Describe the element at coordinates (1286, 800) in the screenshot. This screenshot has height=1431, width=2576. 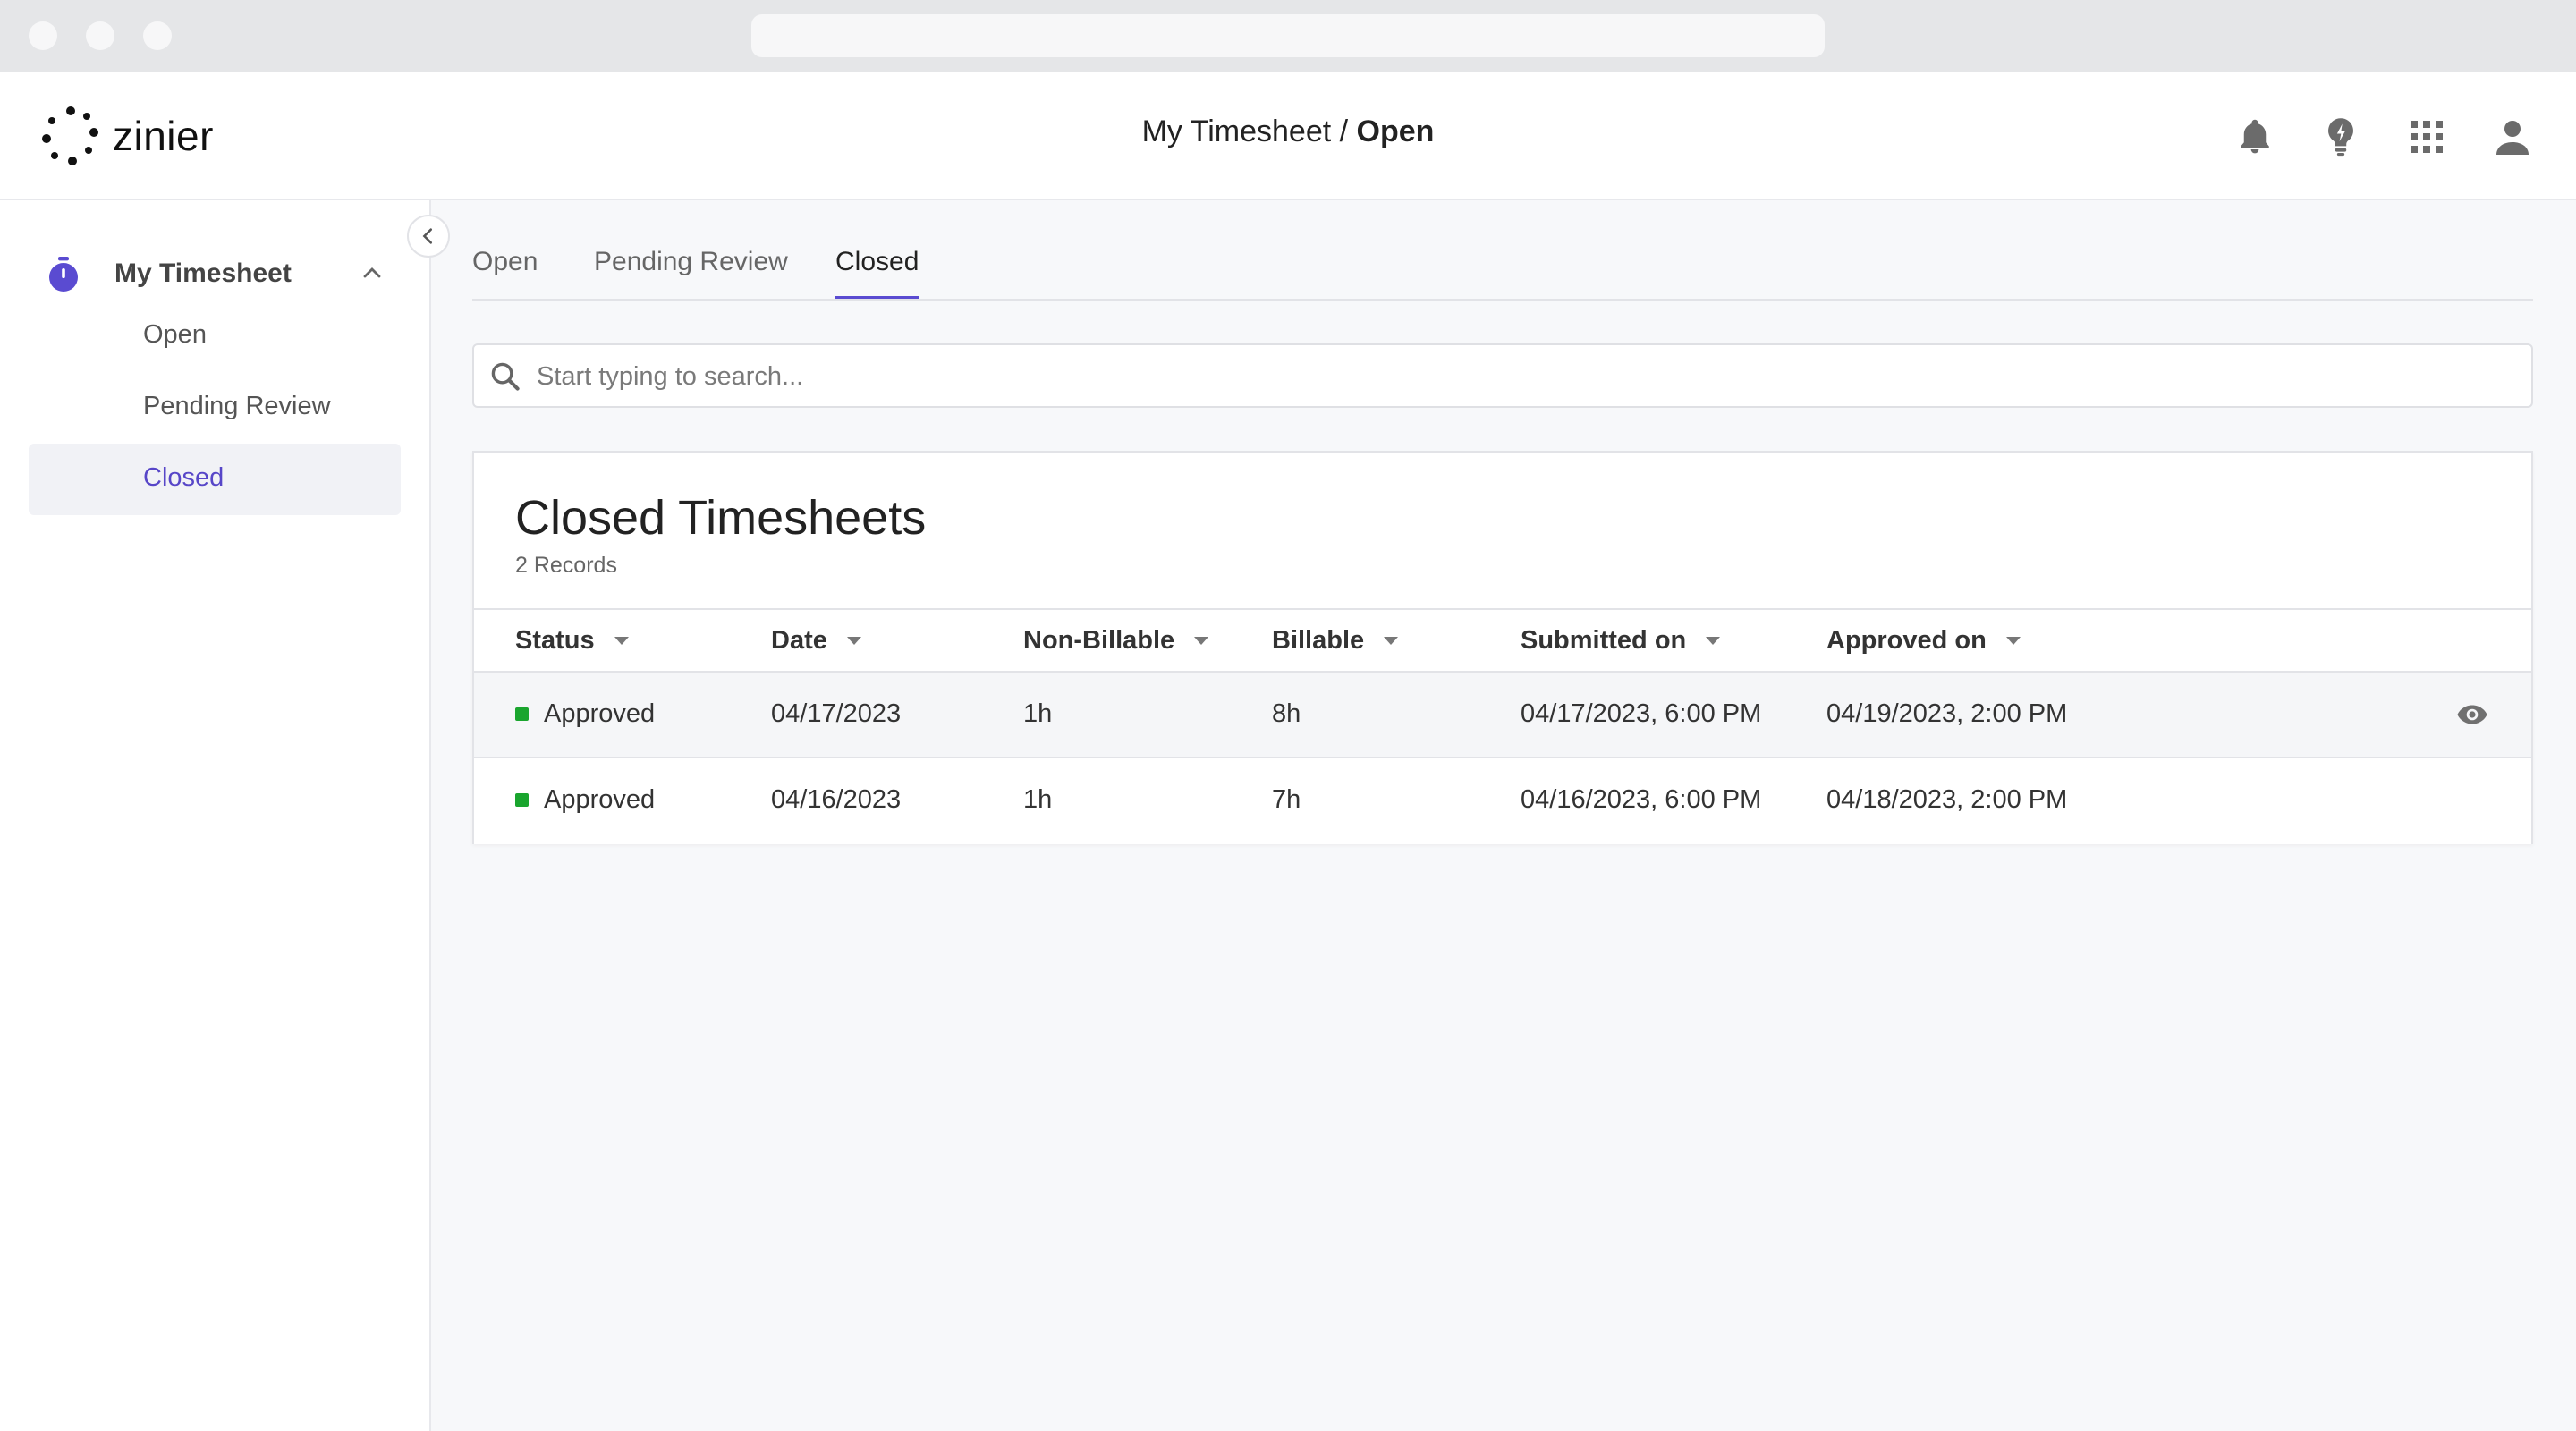
I see `billable-cell: 7h` at that location.